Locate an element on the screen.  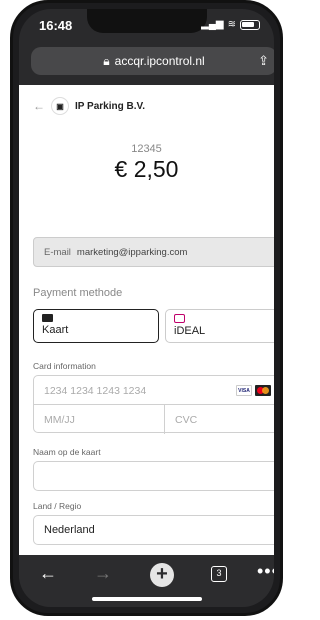
wifi-icon: ≋ is located at coordinates (231, 24).